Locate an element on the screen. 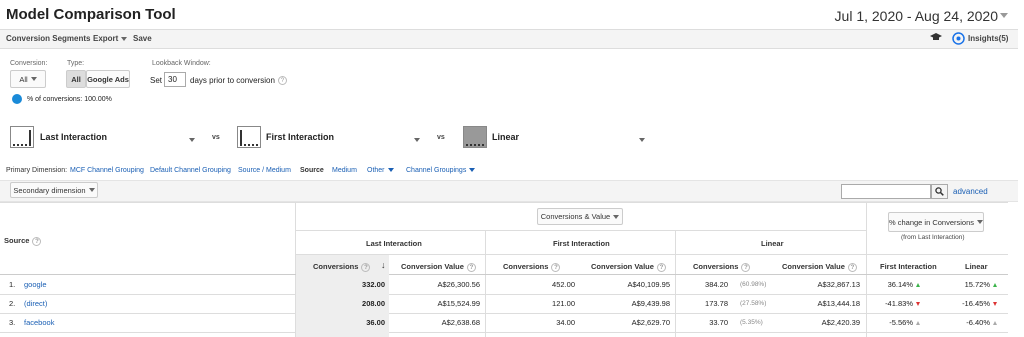  search-icon is located at coordinates (939, 191).